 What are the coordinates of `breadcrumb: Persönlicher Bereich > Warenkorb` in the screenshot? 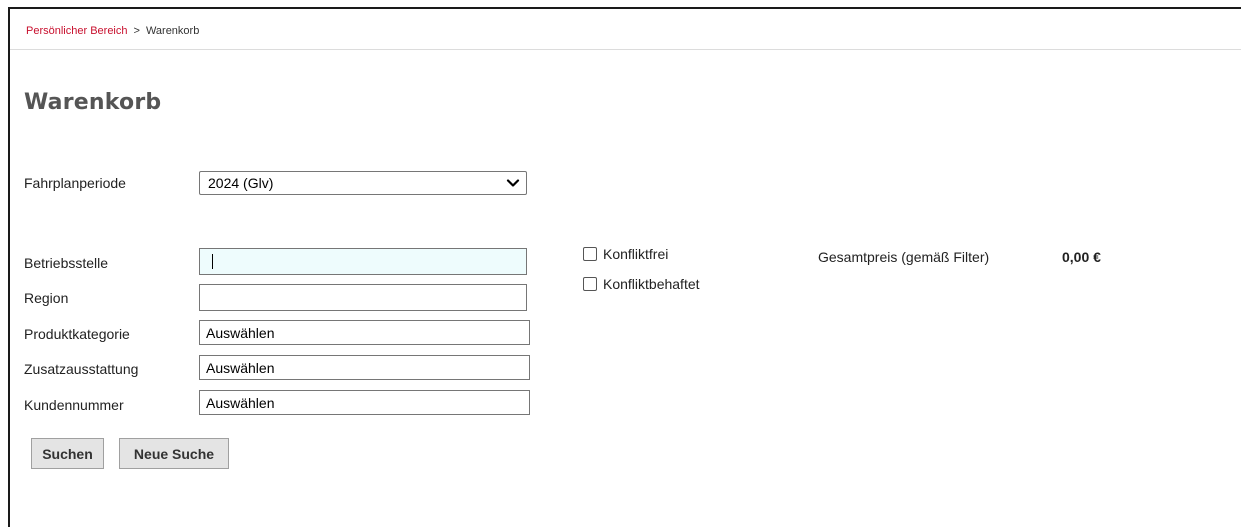 It's located at (112, 31).